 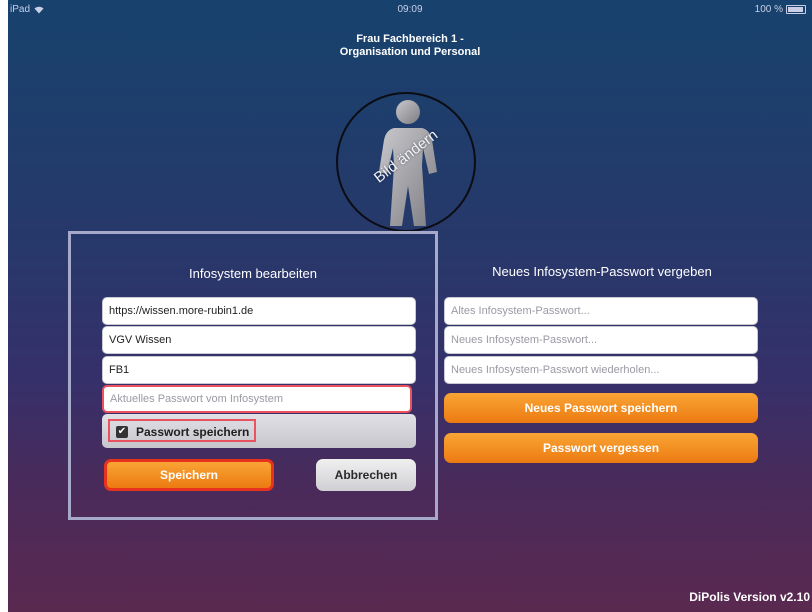 I want to click on save-password-checkbox: ✔, so click(x=122, y=432).